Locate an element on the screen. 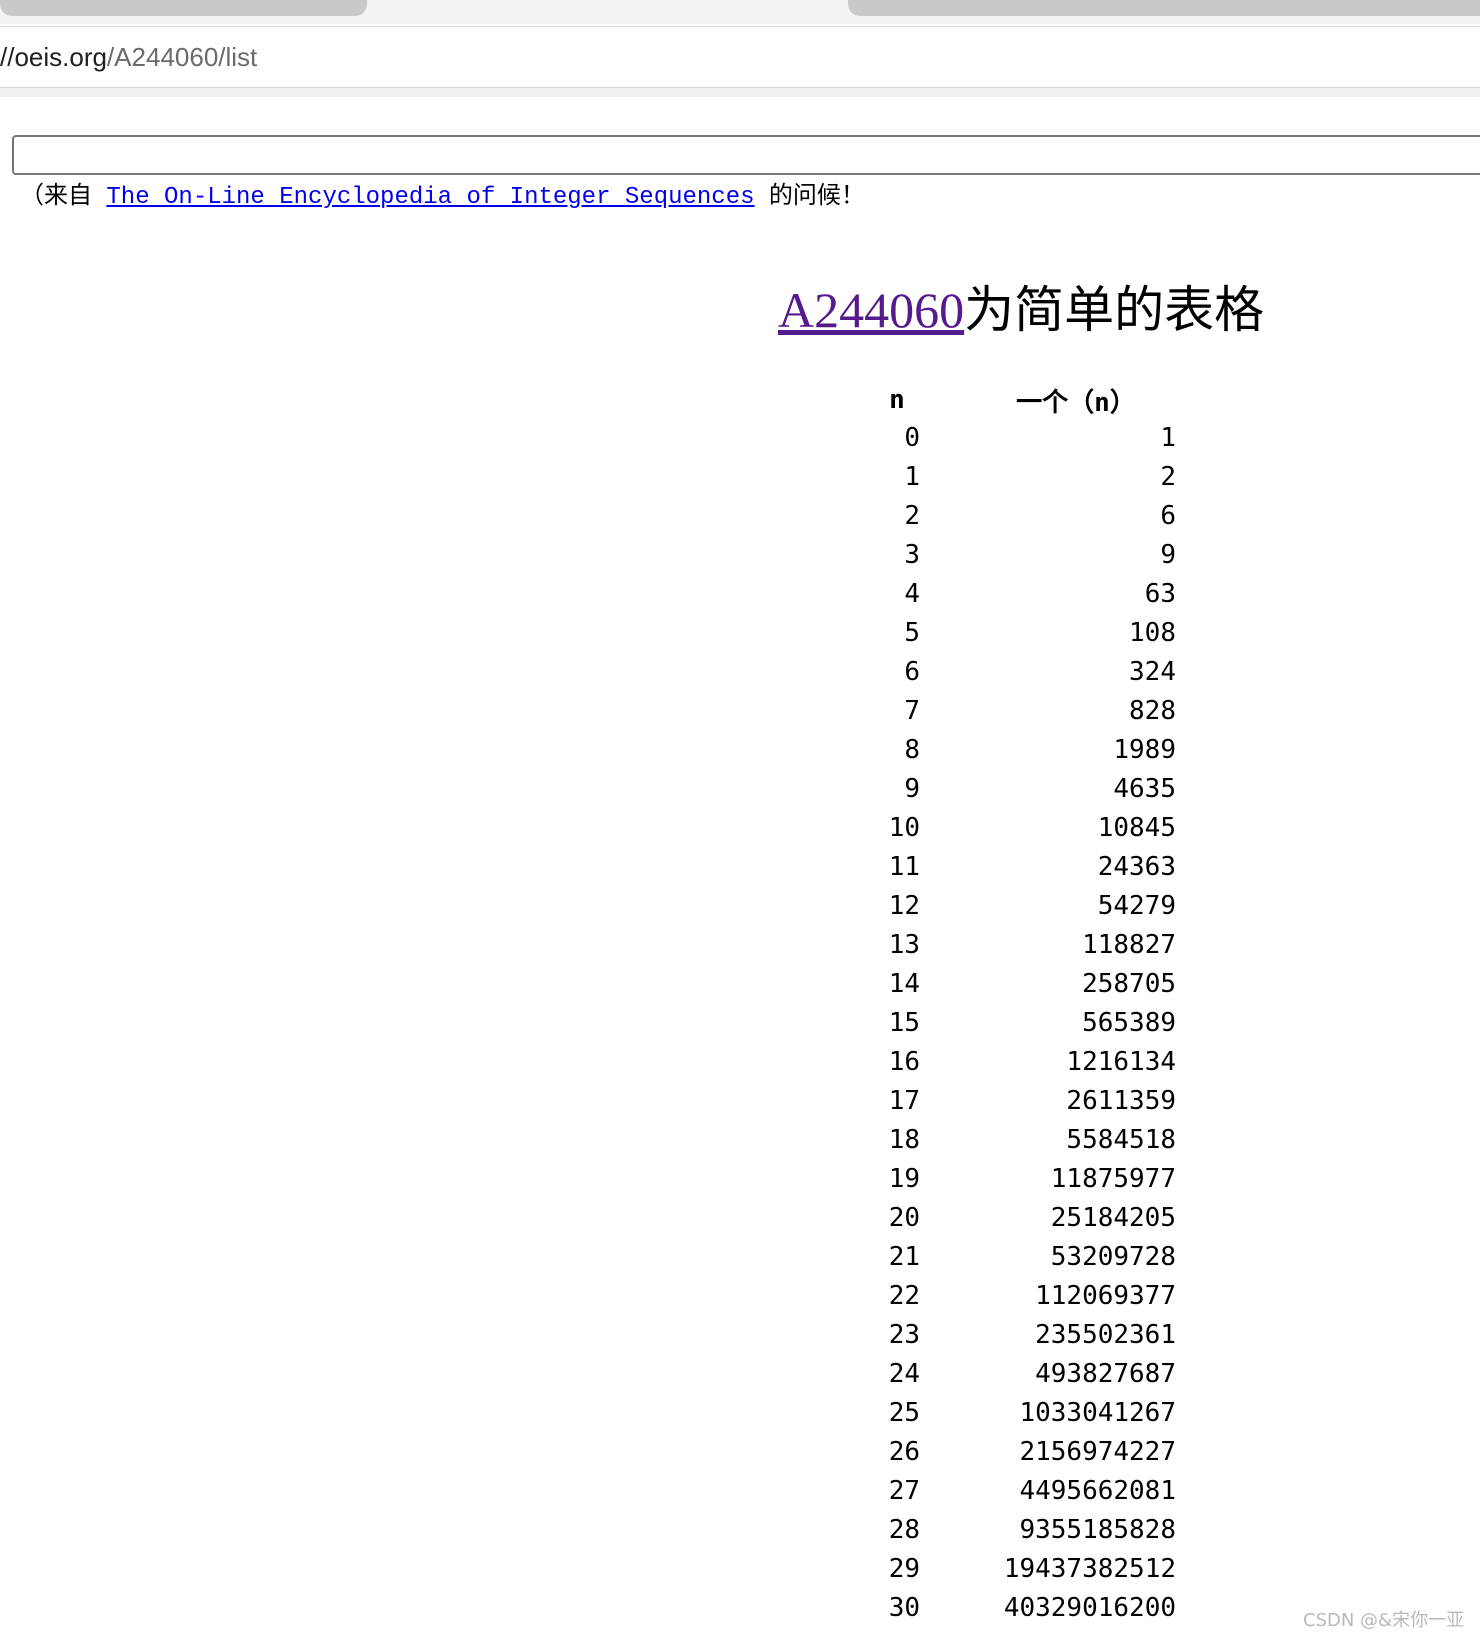  cell-n: 25 is located at coordinates (904, 1413).